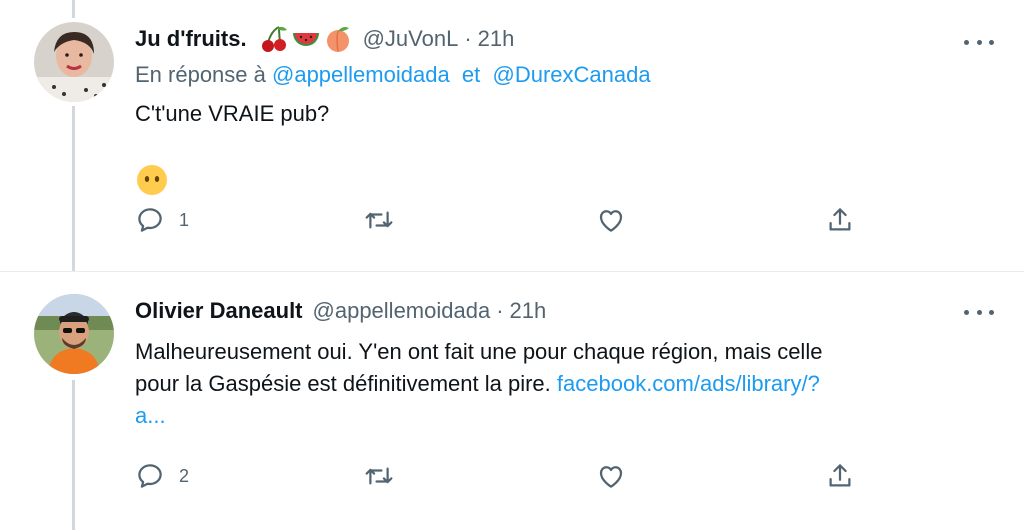  I want to click on cherries-icon, so click(274, 39).